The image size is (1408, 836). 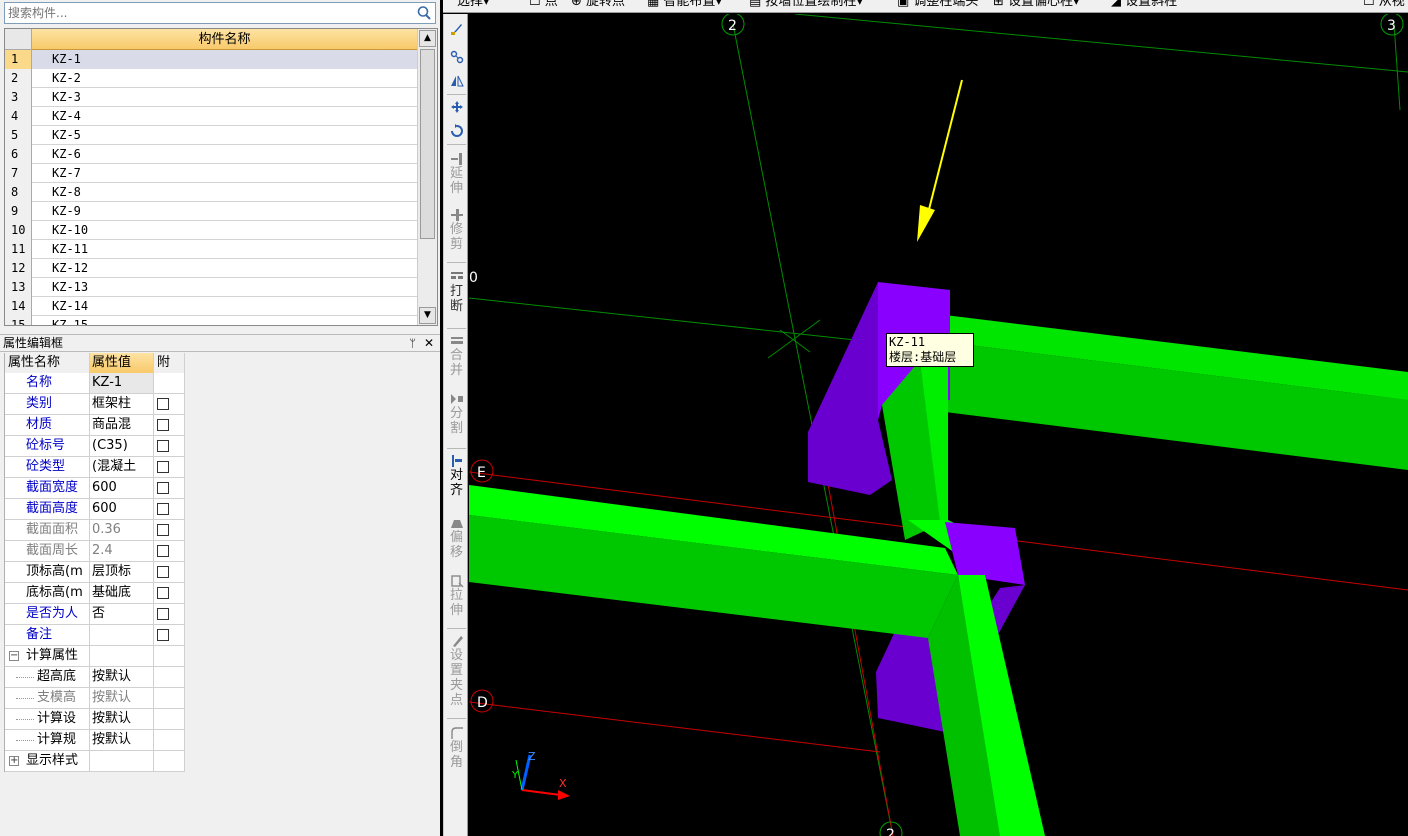 I want to click on align-button: 对齐, so click(x=456, y=476).